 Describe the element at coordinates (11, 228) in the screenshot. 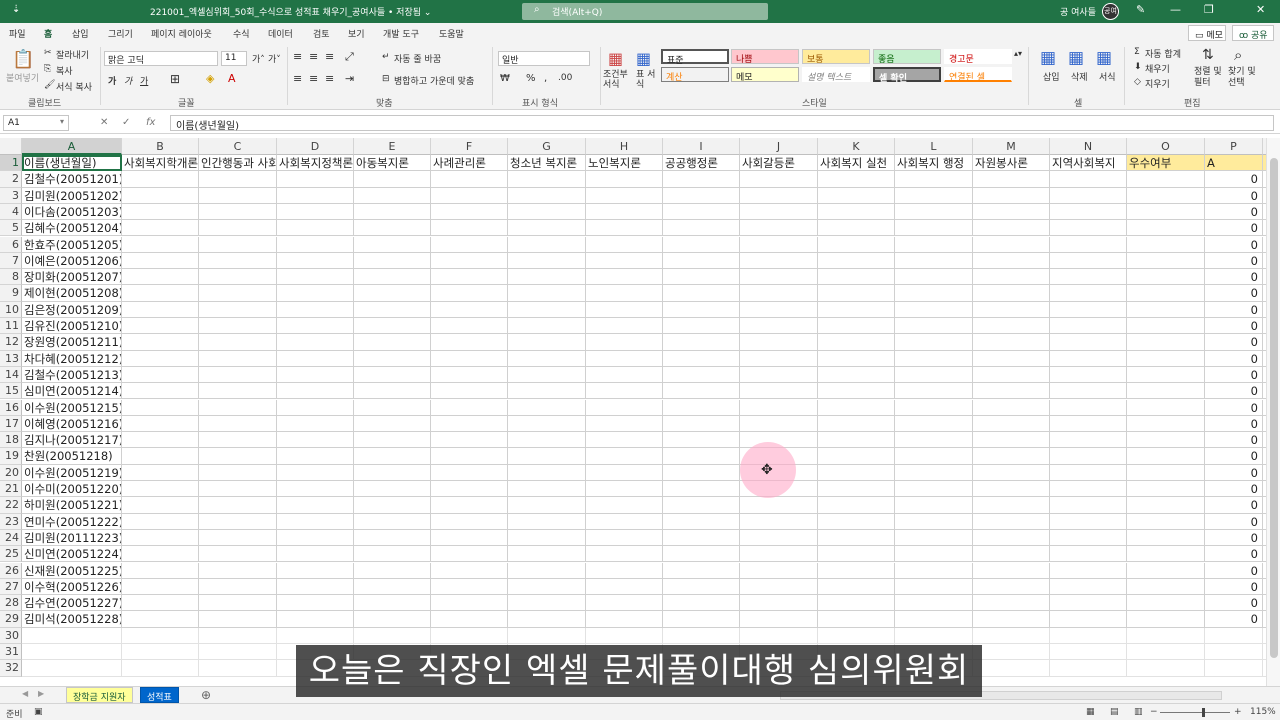

I see `row-header: 5` at that location.